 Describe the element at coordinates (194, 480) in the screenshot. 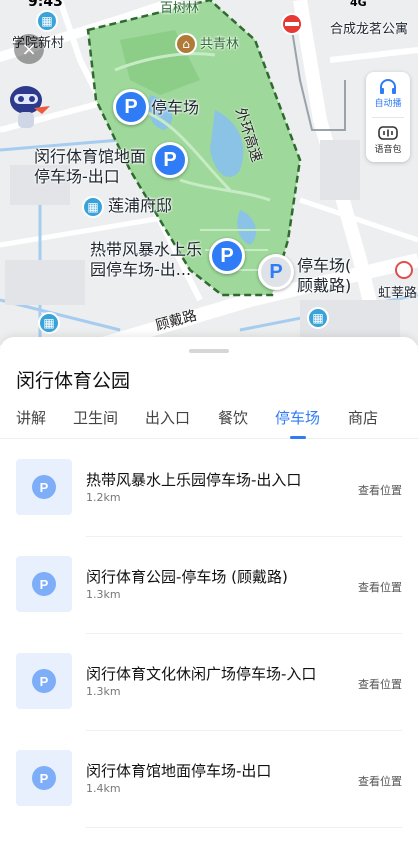

I see `list-item-name: 热带风暴水上乐园停车场-出入口` at that location.